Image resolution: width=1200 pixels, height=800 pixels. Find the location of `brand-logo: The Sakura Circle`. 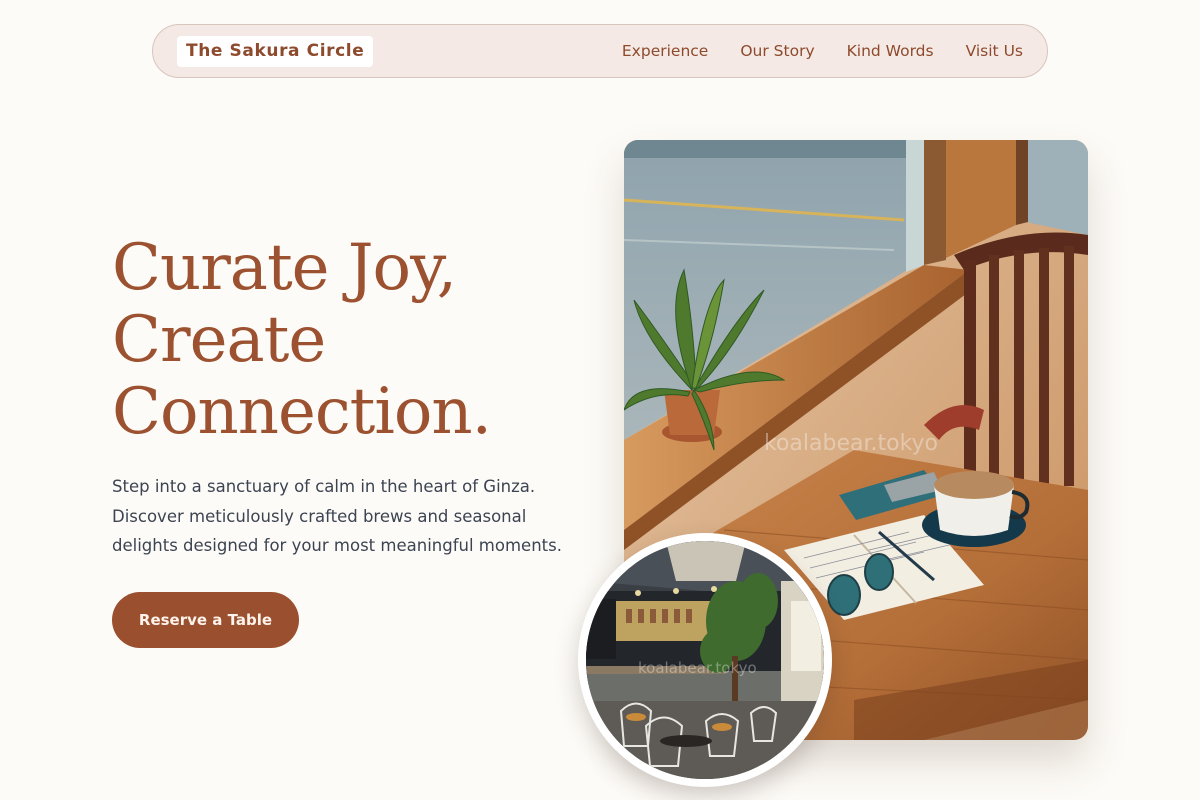

brand-logo: The Sakura Circle is located at coordinates (275, 51).